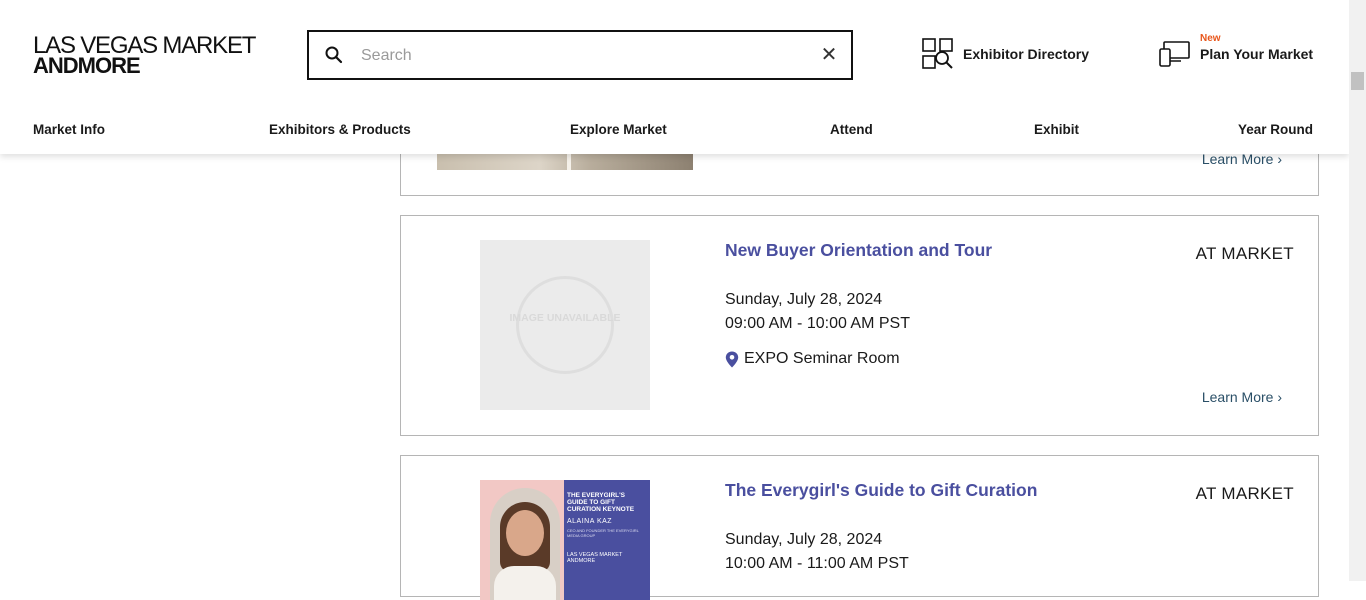  Describe the element at coordinates (595, 558) in the screenshot. I see `promo-logo: LAS VEGAS MARKET ANDMORE` at that location.